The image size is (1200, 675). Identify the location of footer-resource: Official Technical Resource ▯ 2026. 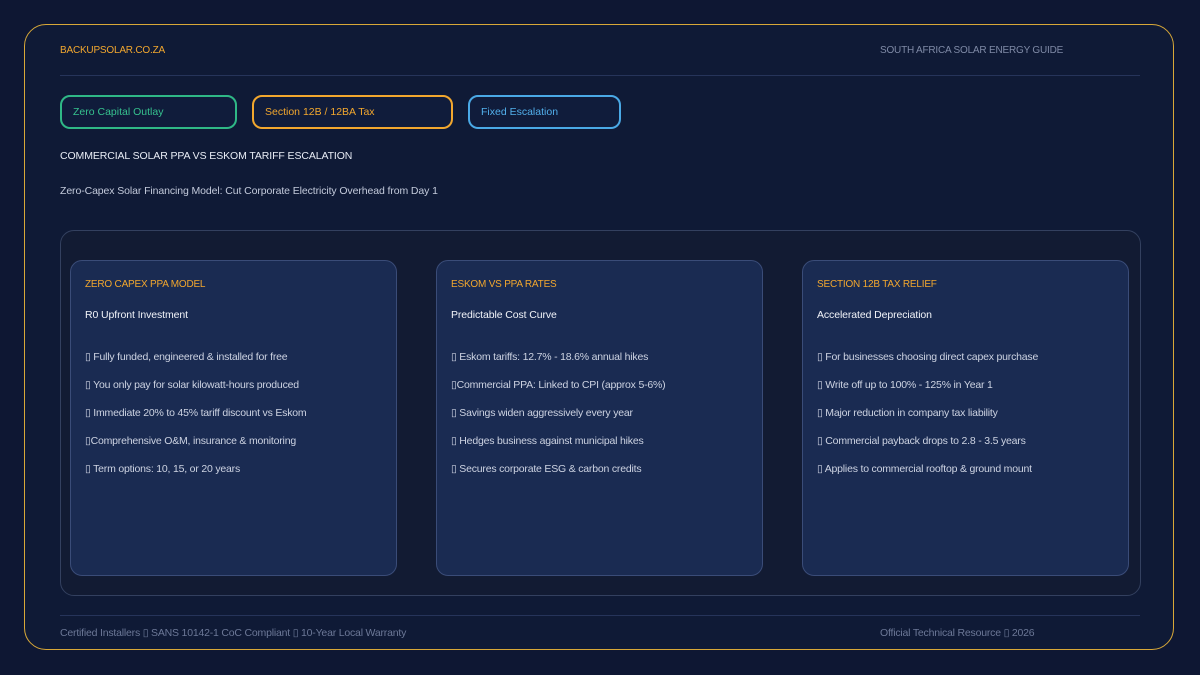
(957, 633).